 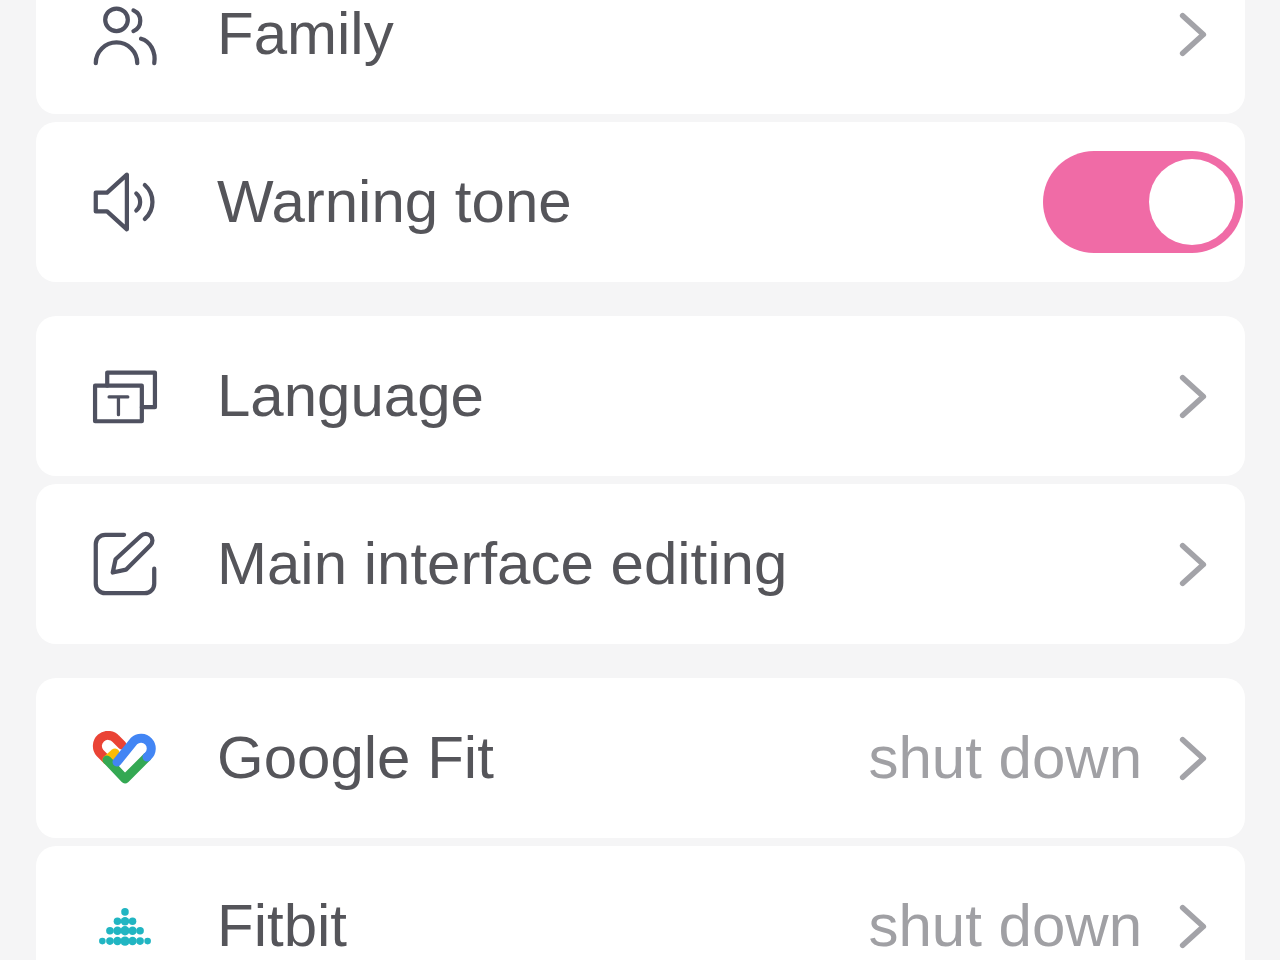 I want to click on row-label: Google Fit, so click(x=355, y=758).